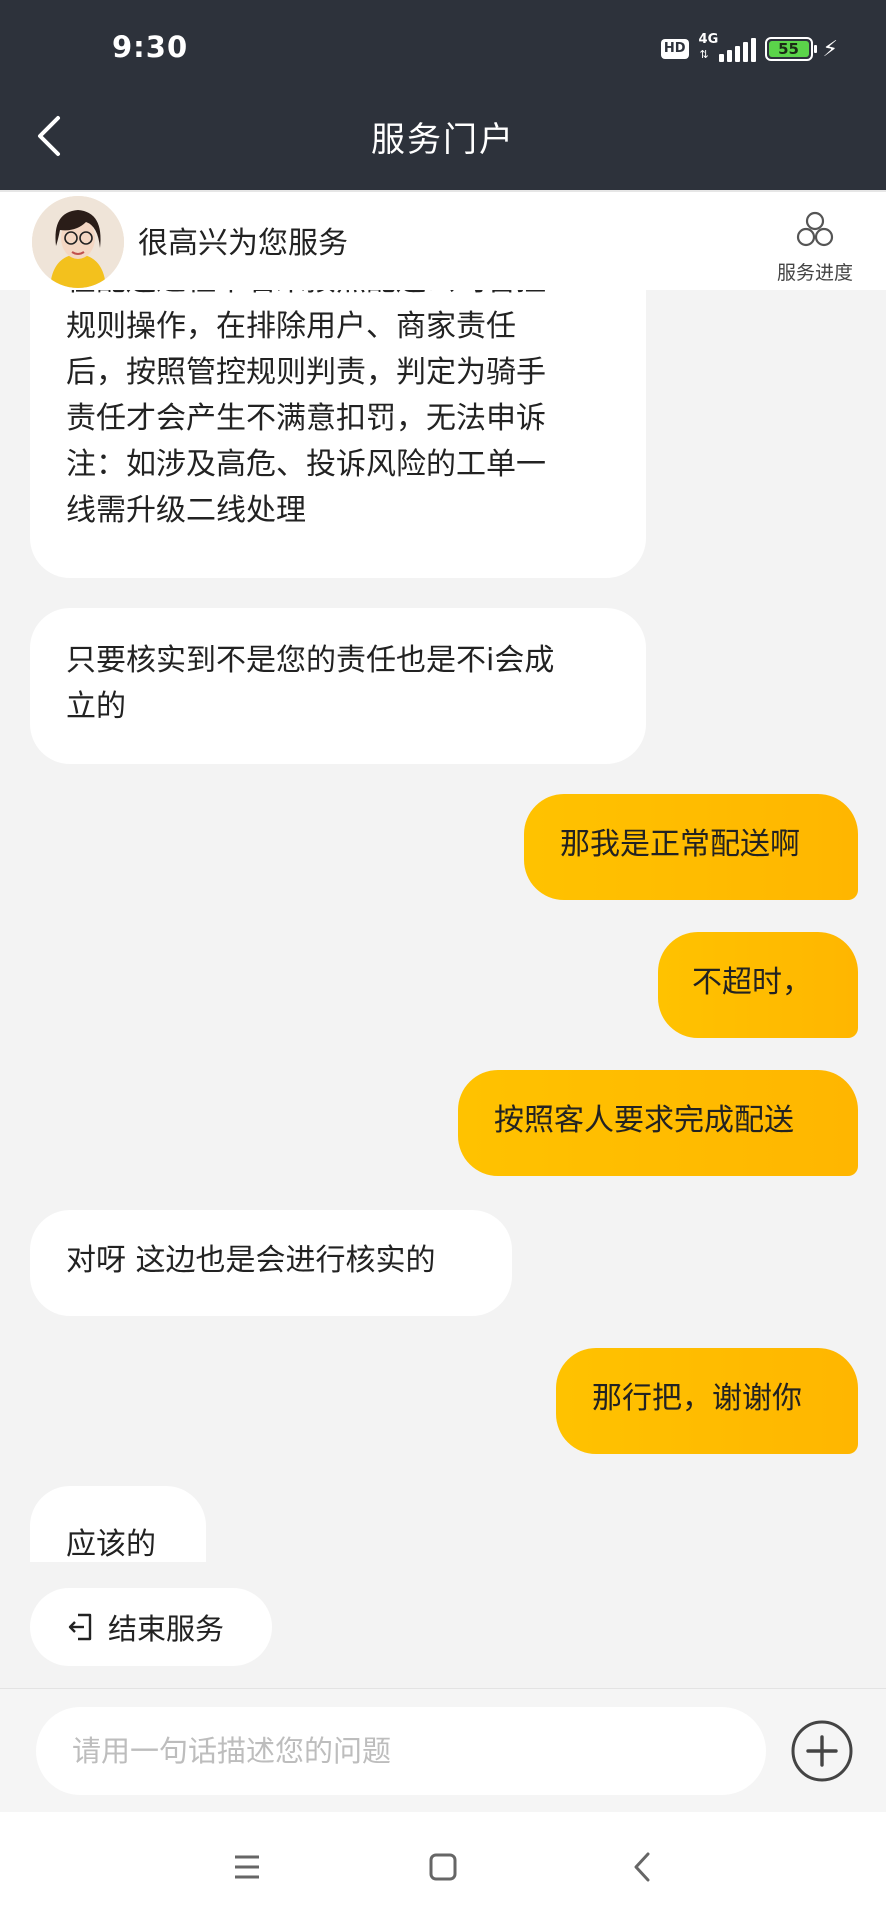 Image resolution: width=886 pixels, height=1920 pixels. What do you see at coordinates (443, 140) in the screenshot?
I see `page-title: 服务门户` at bounding box center [443, 140].